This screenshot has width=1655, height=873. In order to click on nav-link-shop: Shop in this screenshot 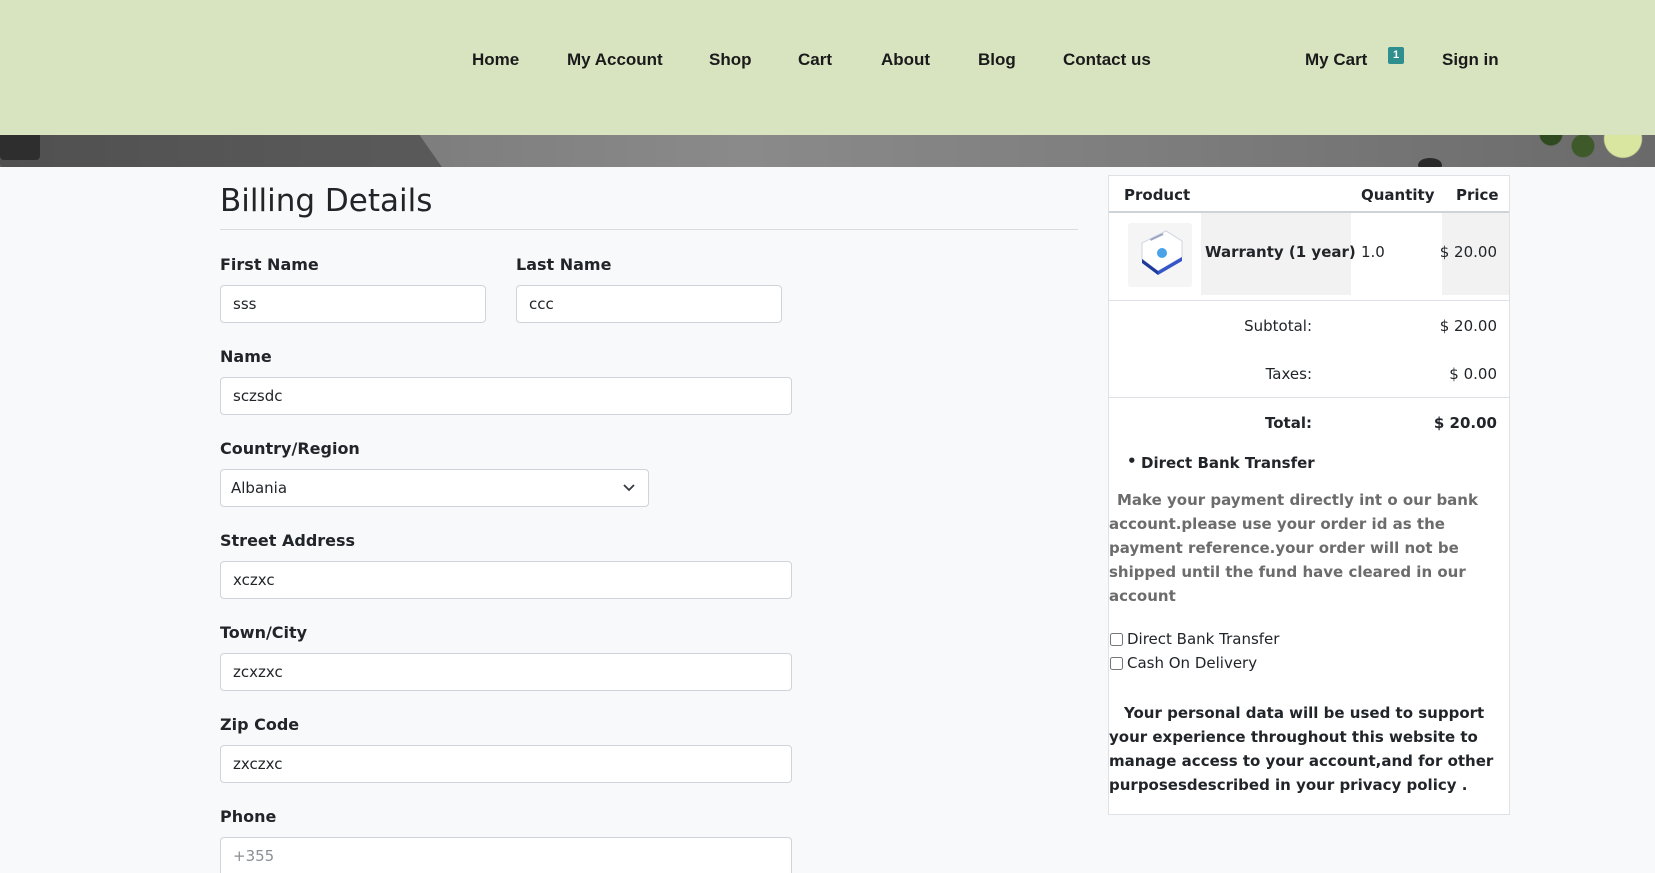, I will do `click(730, 61)`.